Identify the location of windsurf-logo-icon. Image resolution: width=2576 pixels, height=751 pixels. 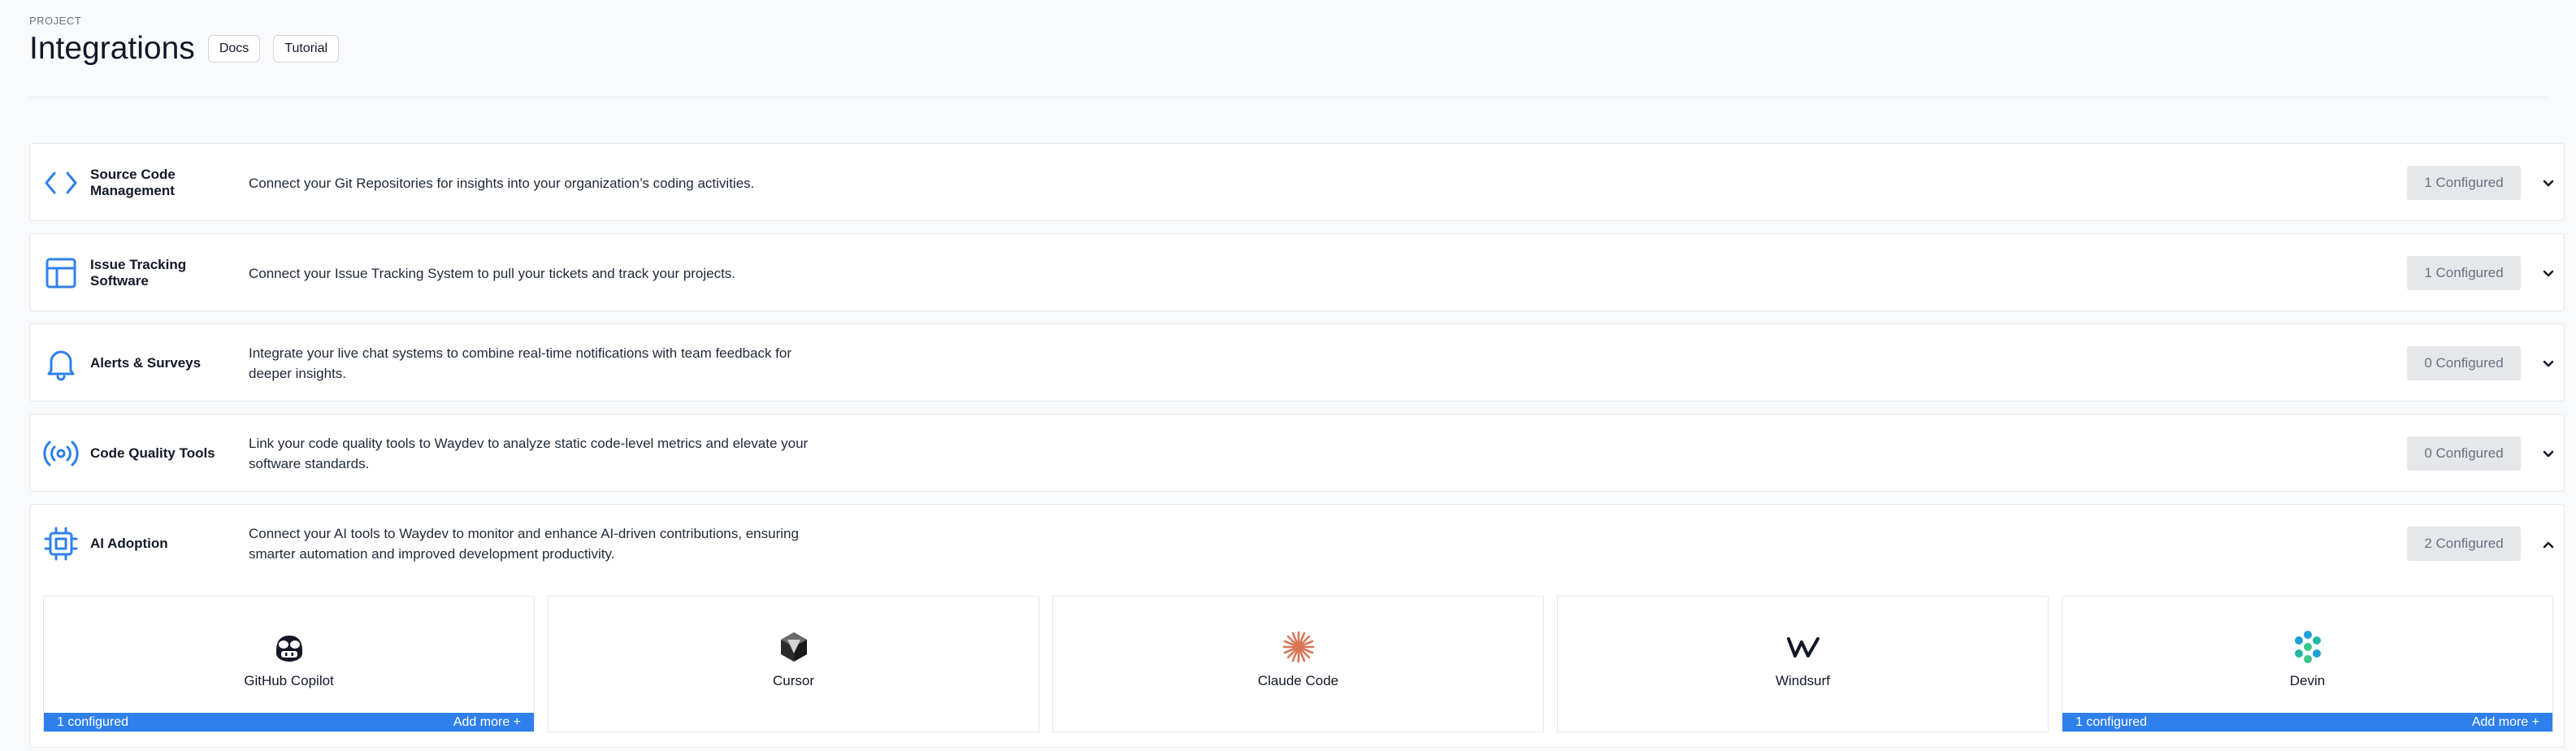
(1803, 647).